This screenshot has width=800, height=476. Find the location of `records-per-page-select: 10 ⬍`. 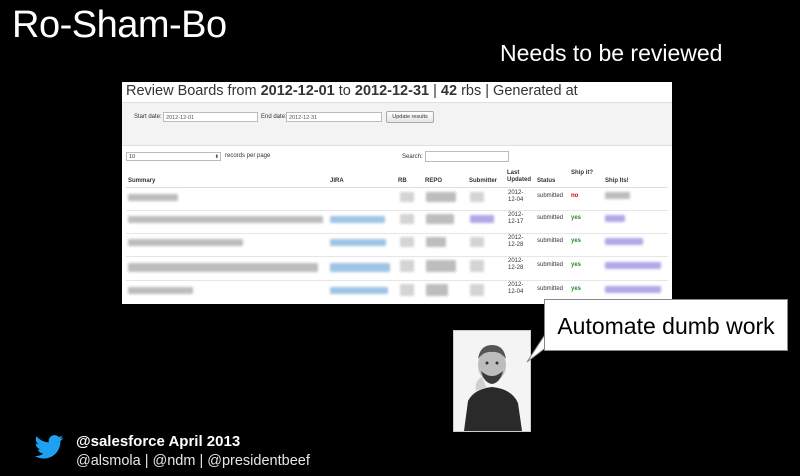

records-per-page-select: 10 ⬍ is located at coordinates (173, 156).